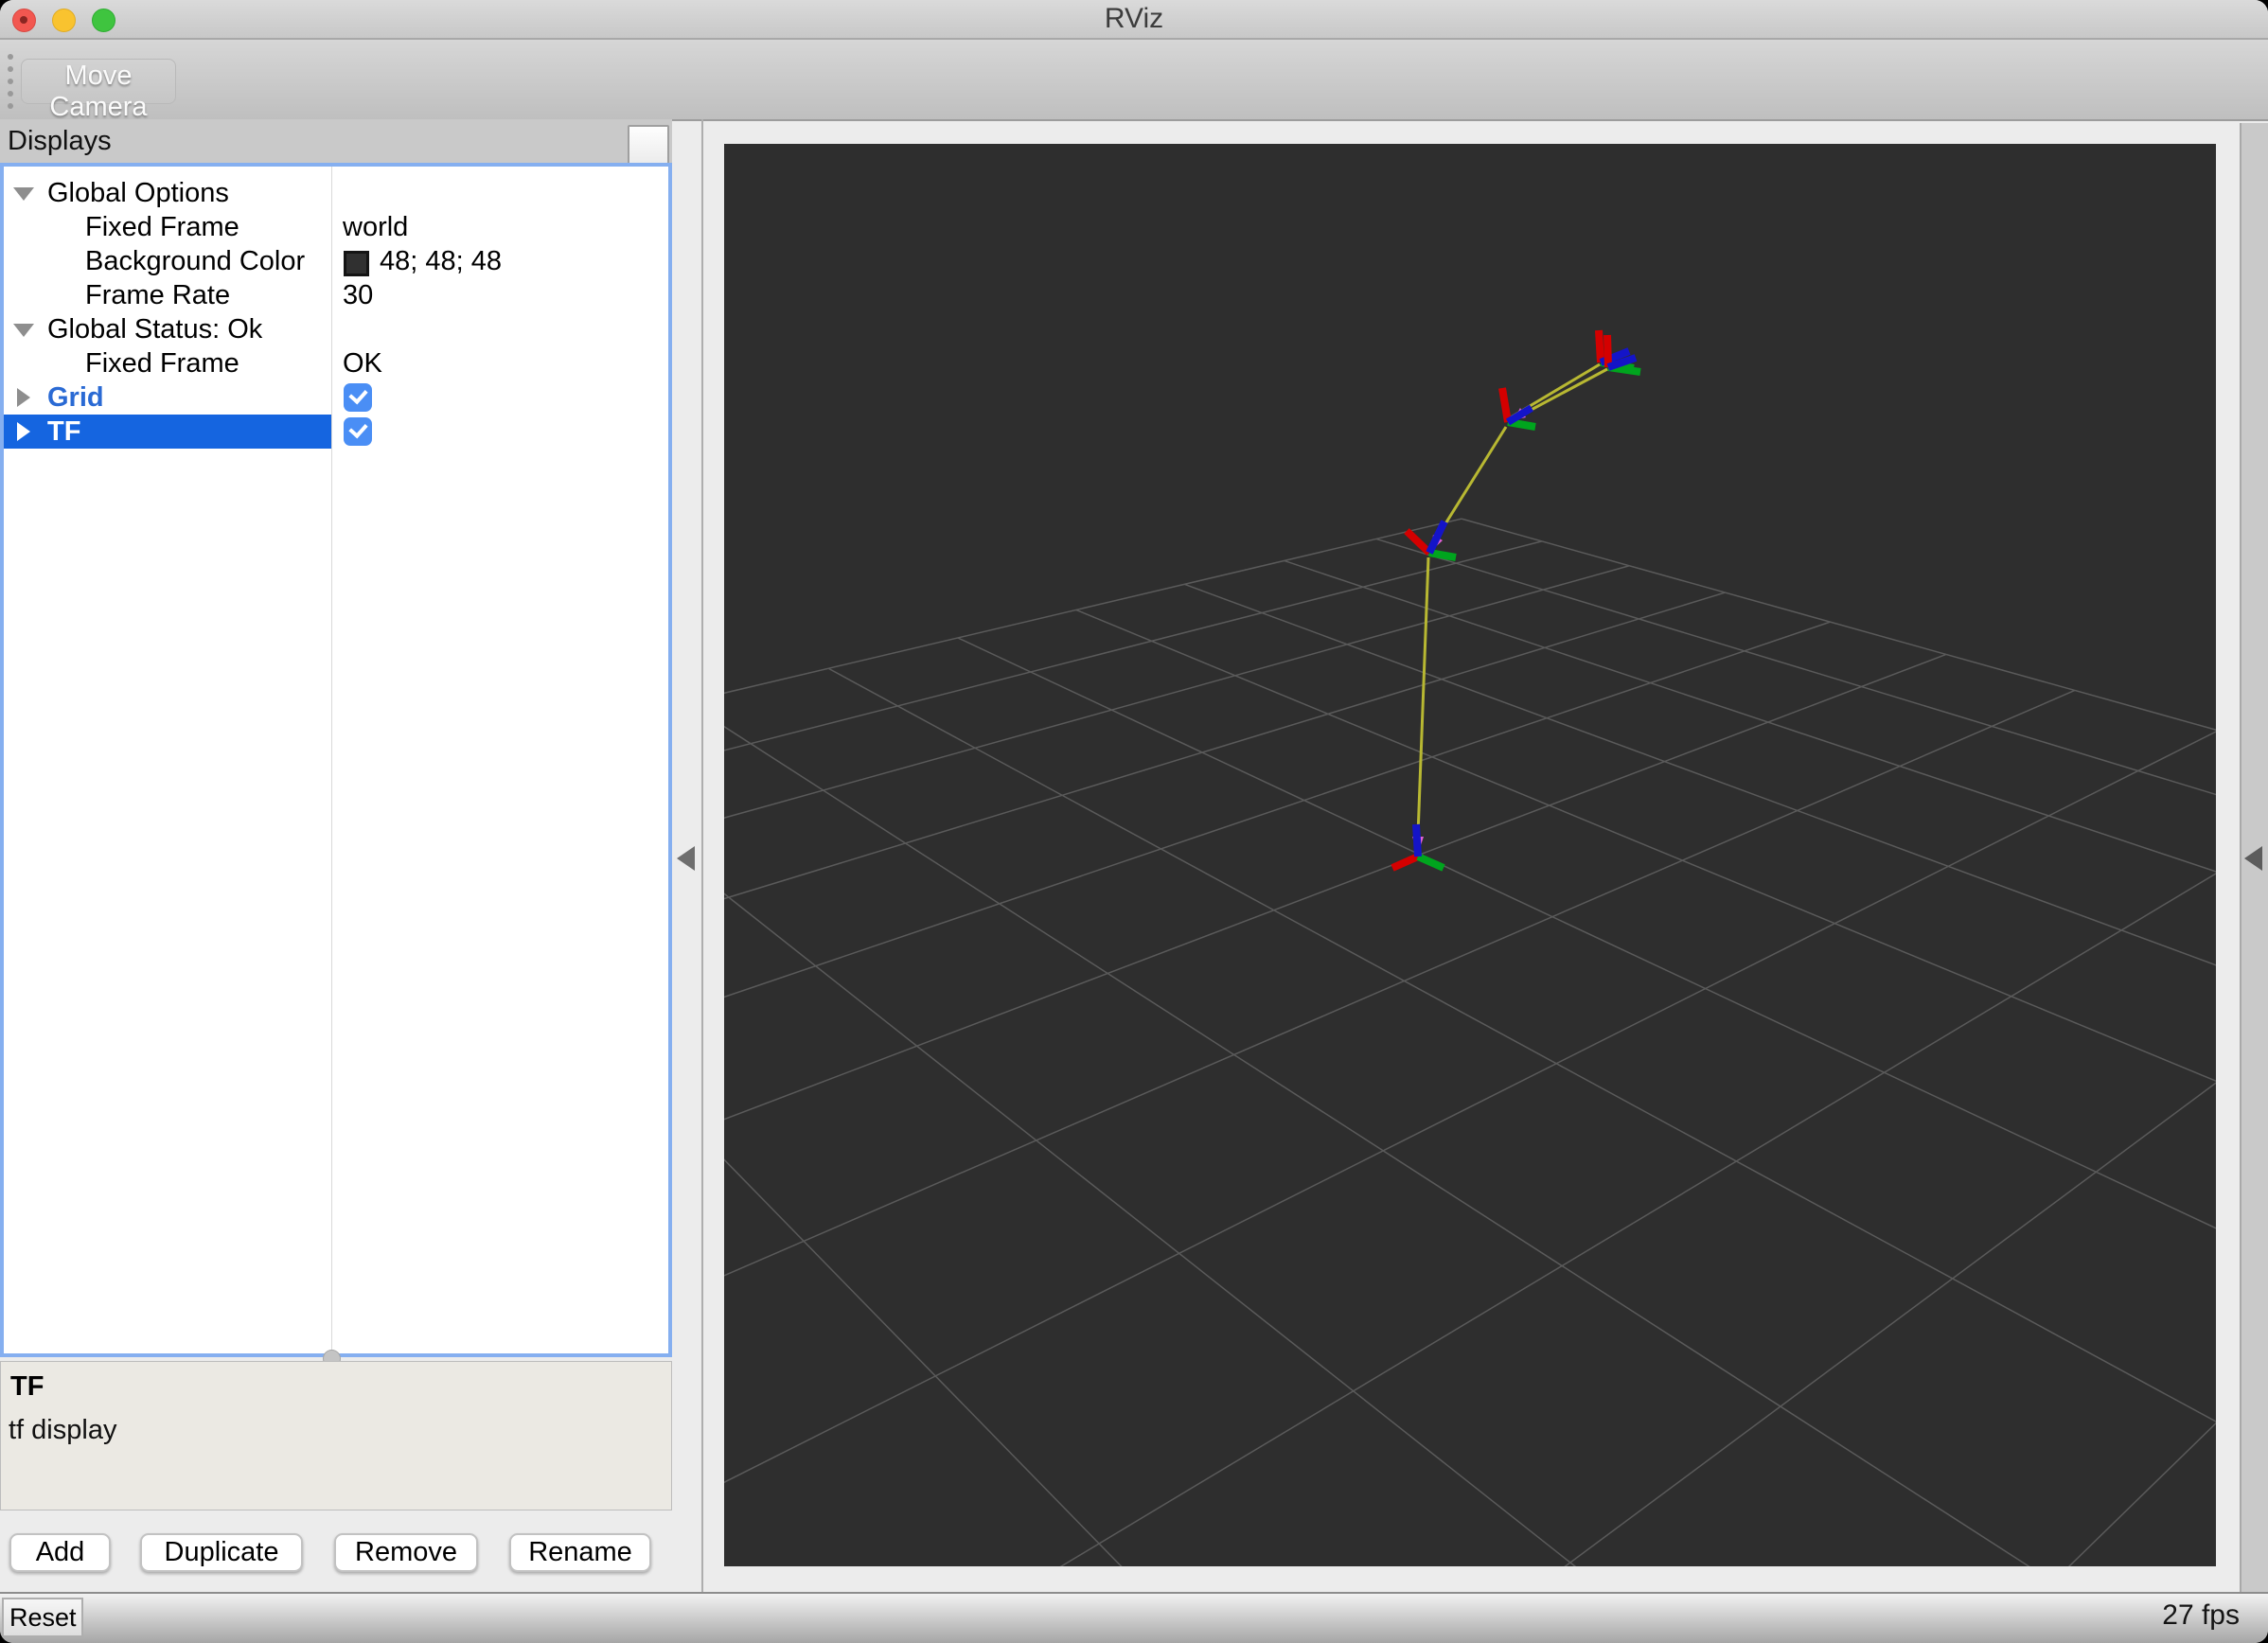  I want to click on tree-row-global-status-ok: Global Status: Ok, so click(336, 329).